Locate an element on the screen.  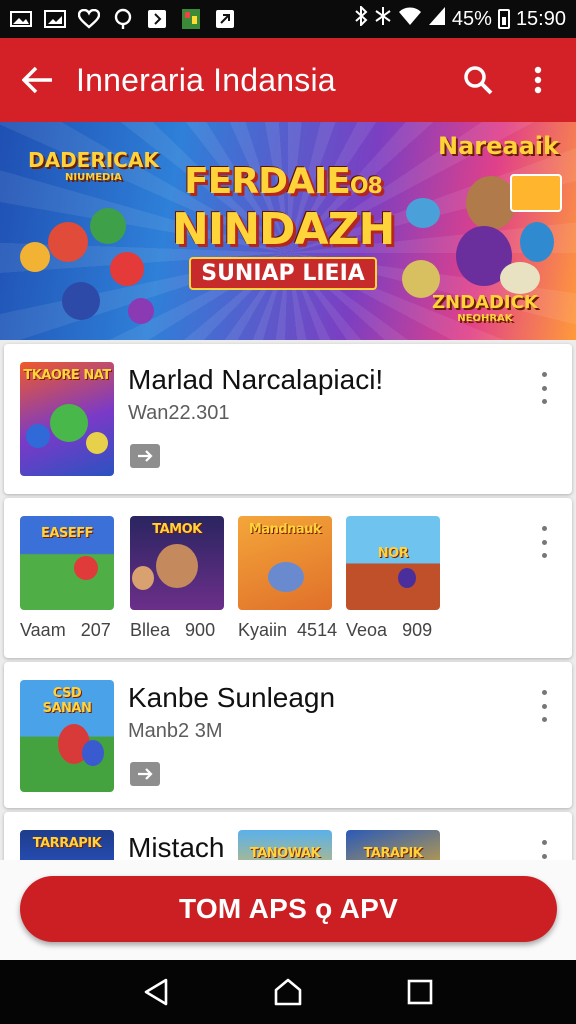
game-thumbnail: Mandnauk is located at coordinates (285, 563).